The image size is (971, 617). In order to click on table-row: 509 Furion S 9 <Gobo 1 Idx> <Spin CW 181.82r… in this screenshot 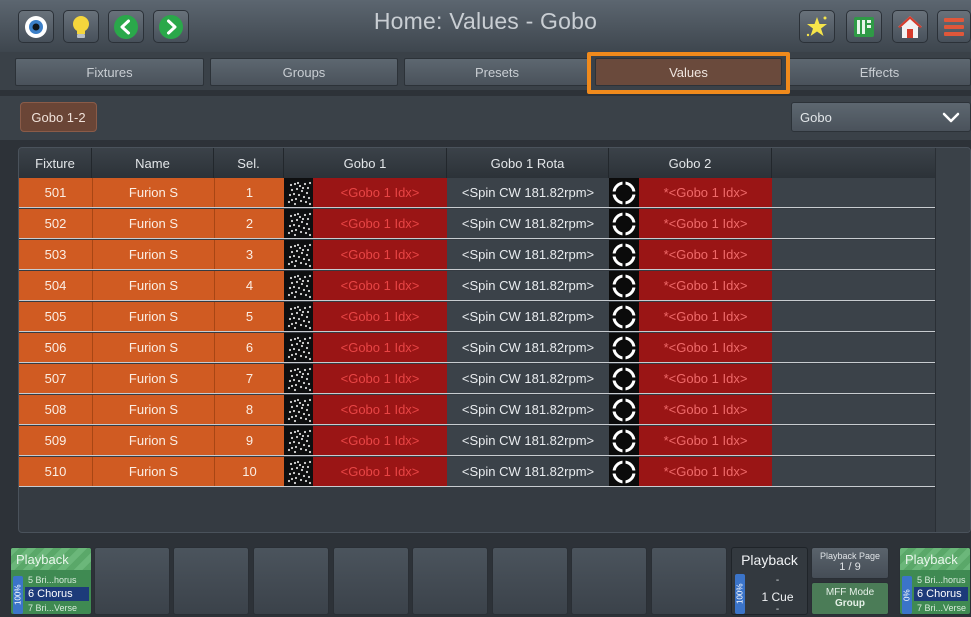, I will do `click(477, 441)`.